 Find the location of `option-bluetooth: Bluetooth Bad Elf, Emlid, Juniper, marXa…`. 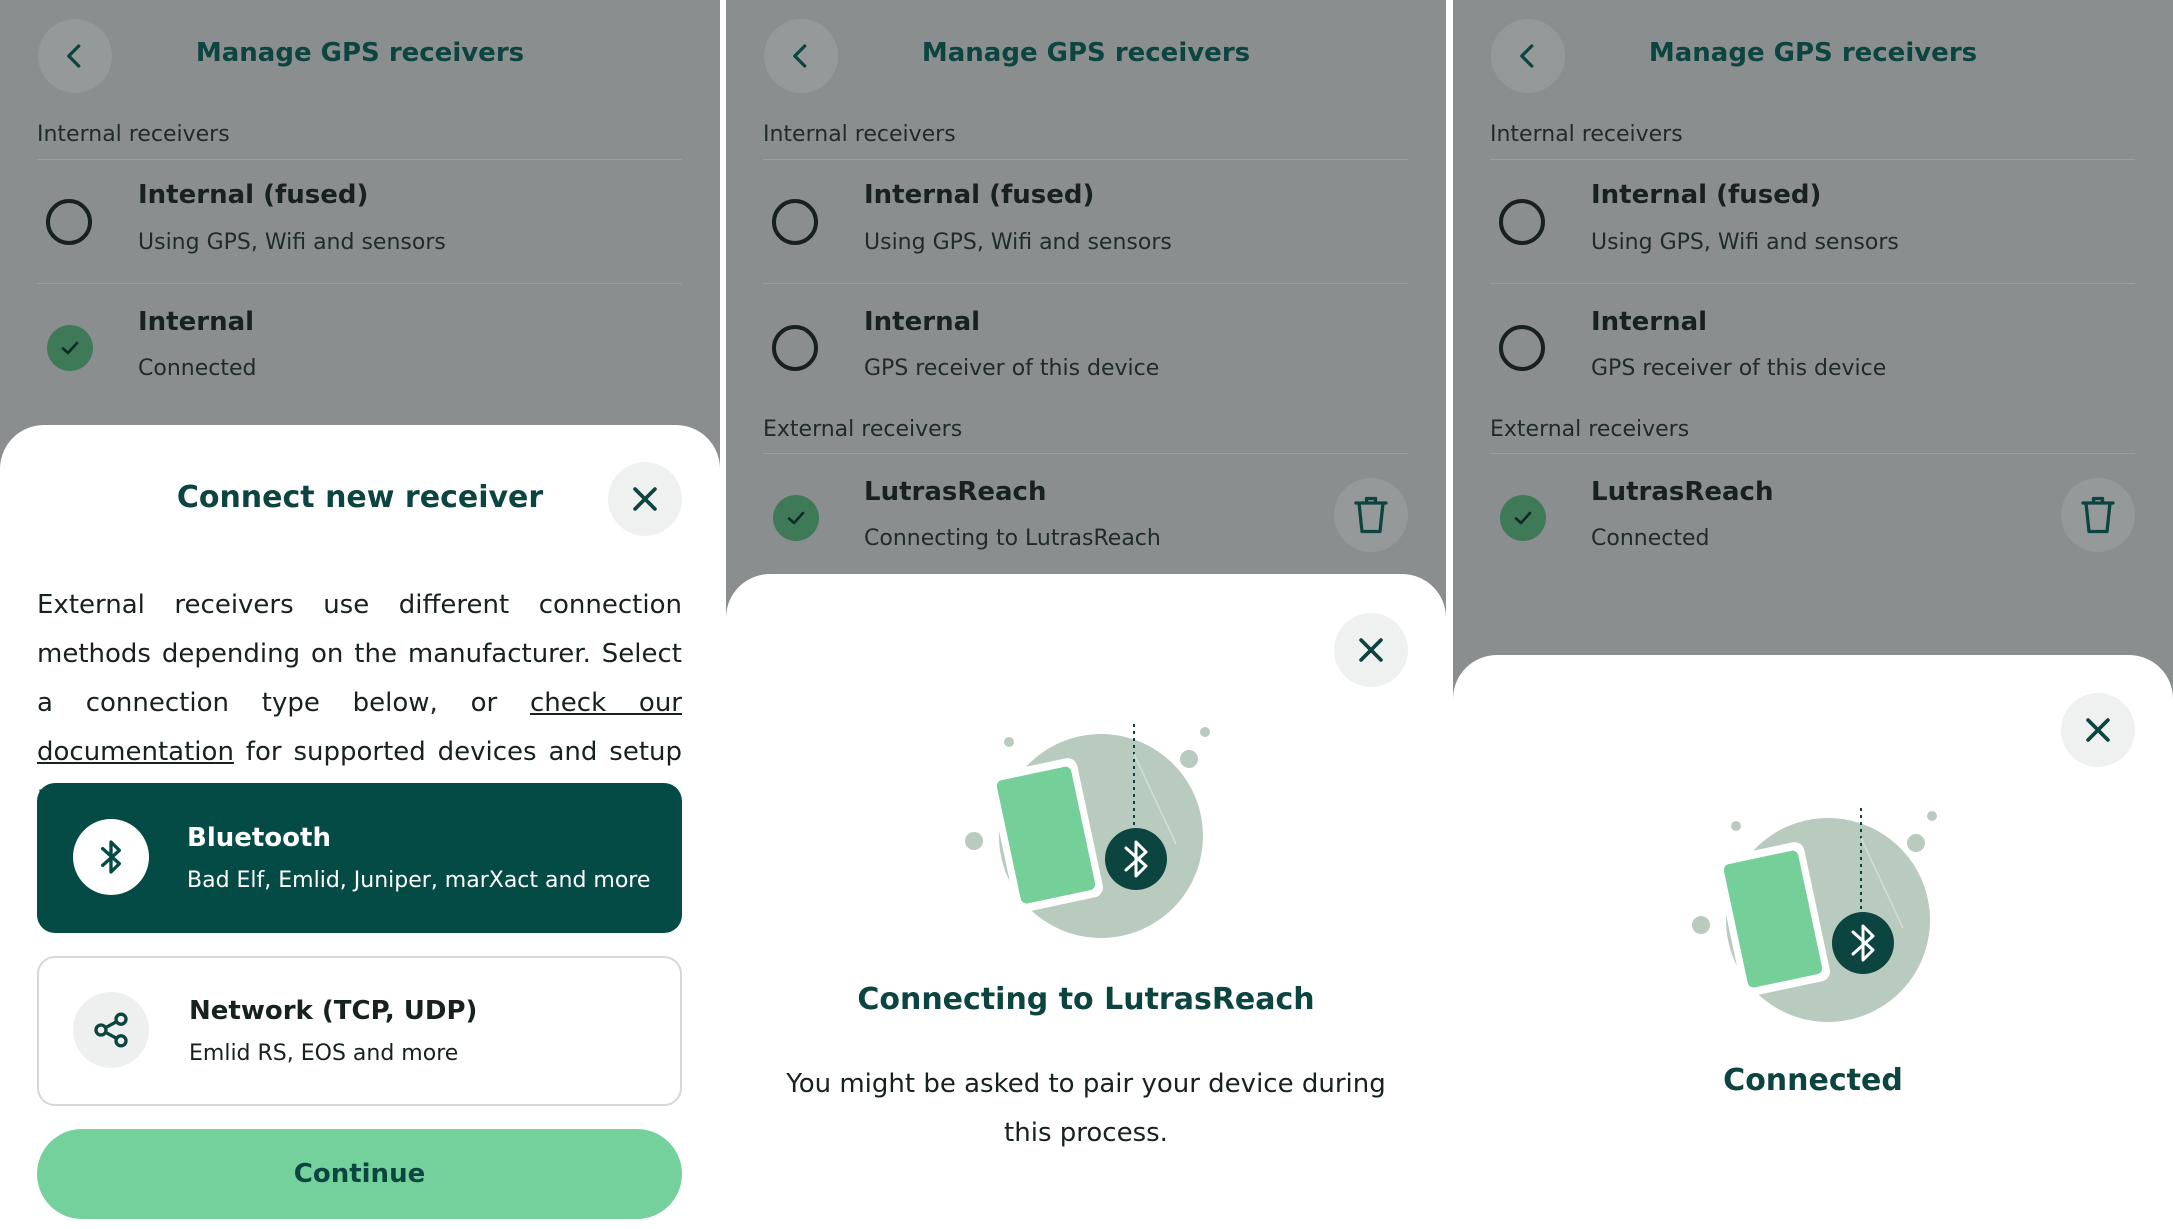

option-bluetooth: Bluetooth Bad Elf, Emlid, Juniper, marXa… is located at coordinates (359, 858).